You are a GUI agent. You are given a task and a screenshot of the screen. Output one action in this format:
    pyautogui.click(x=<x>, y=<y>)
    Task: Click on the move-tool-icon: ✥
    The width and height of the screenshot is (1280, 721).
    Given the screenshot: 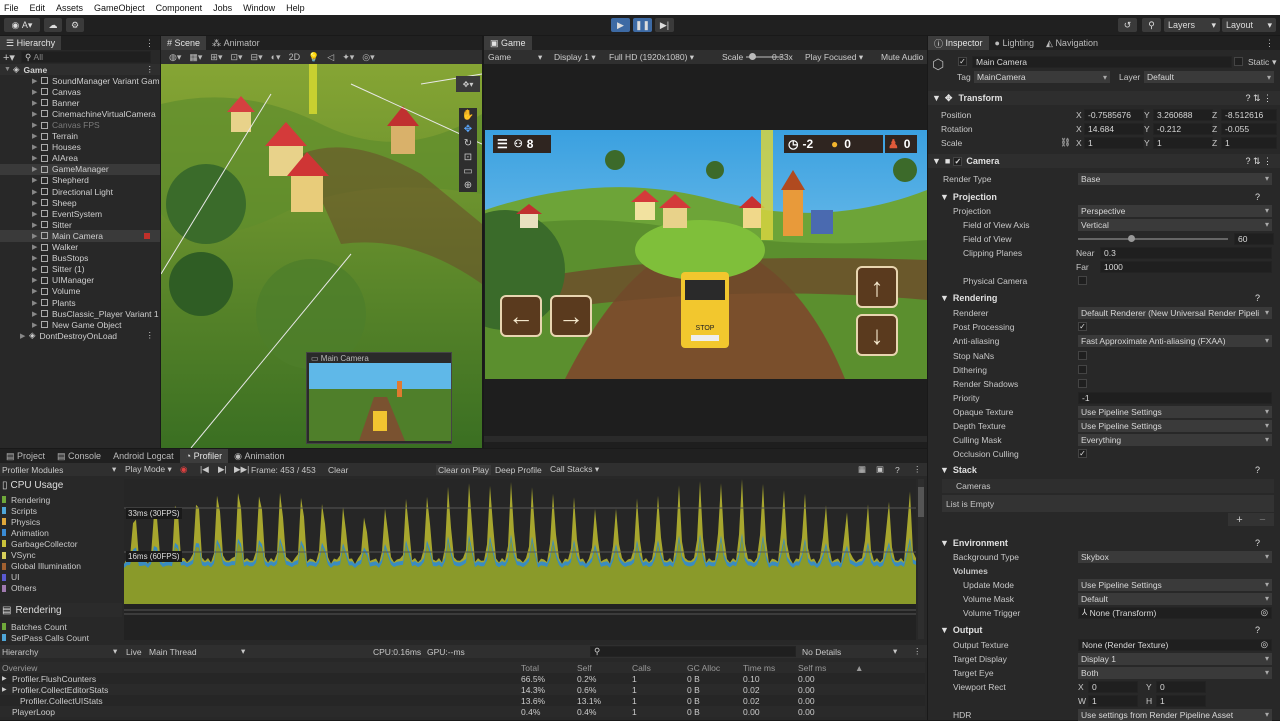 What is the action you would take?
    pyautogui.click(x=468, y=129)
    